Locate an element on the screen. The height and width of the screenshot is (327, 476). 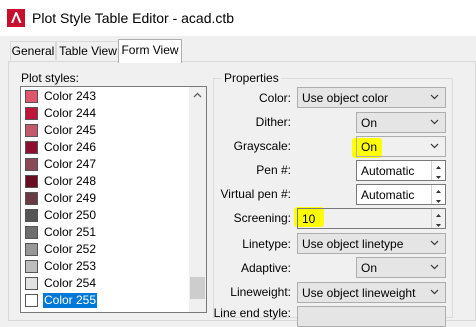
dither-label: Dither: is located at coordinates (273, 122).